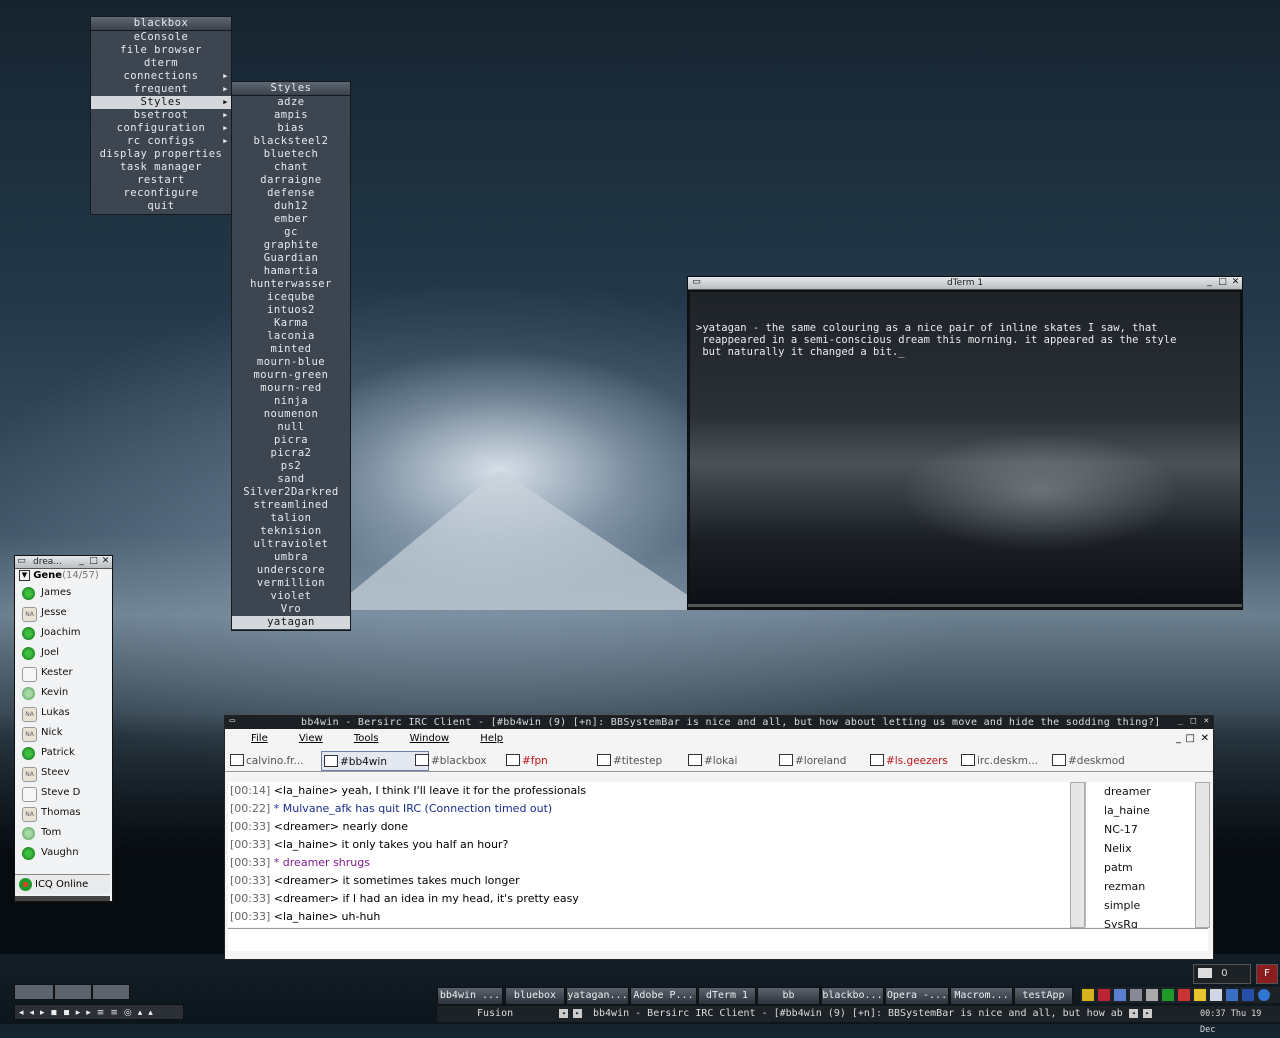 The width and height of the screenshot is (1280, 1038). Describe the element at coordinates (63, 713) in the screenshot. I see `contact-item: NA Lukas` at that location.